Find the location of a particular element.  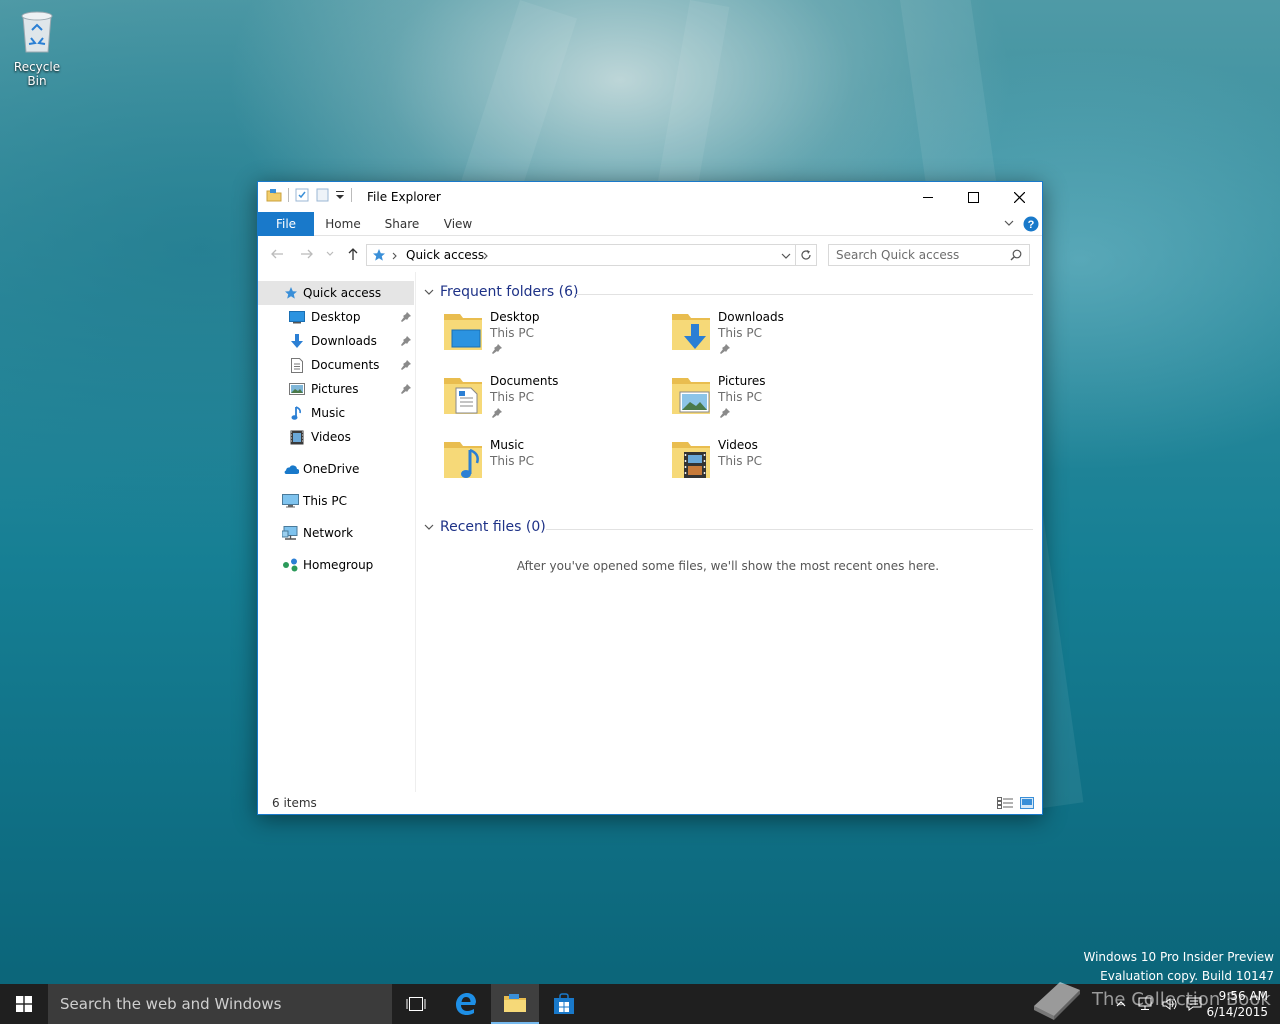

minimize-icon is located at coordinates (928, 197).